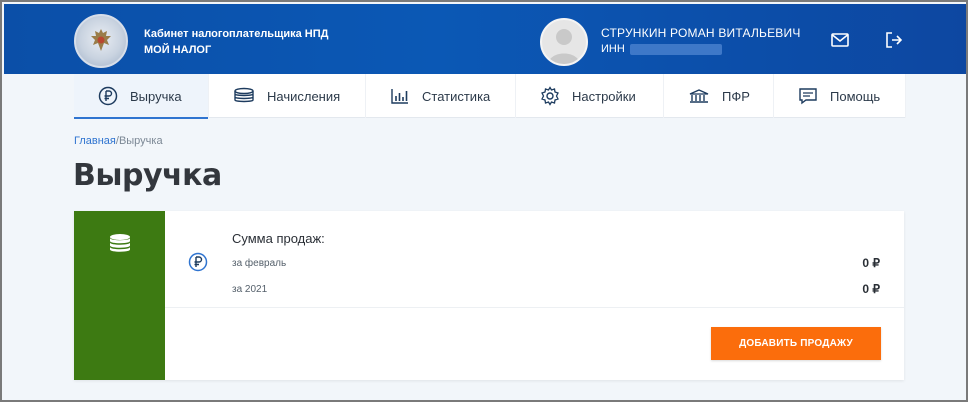 The height and width of the screenshot is (402, 968). I want to click on breadcrumb-home-link: Главная, so click(95, 141).